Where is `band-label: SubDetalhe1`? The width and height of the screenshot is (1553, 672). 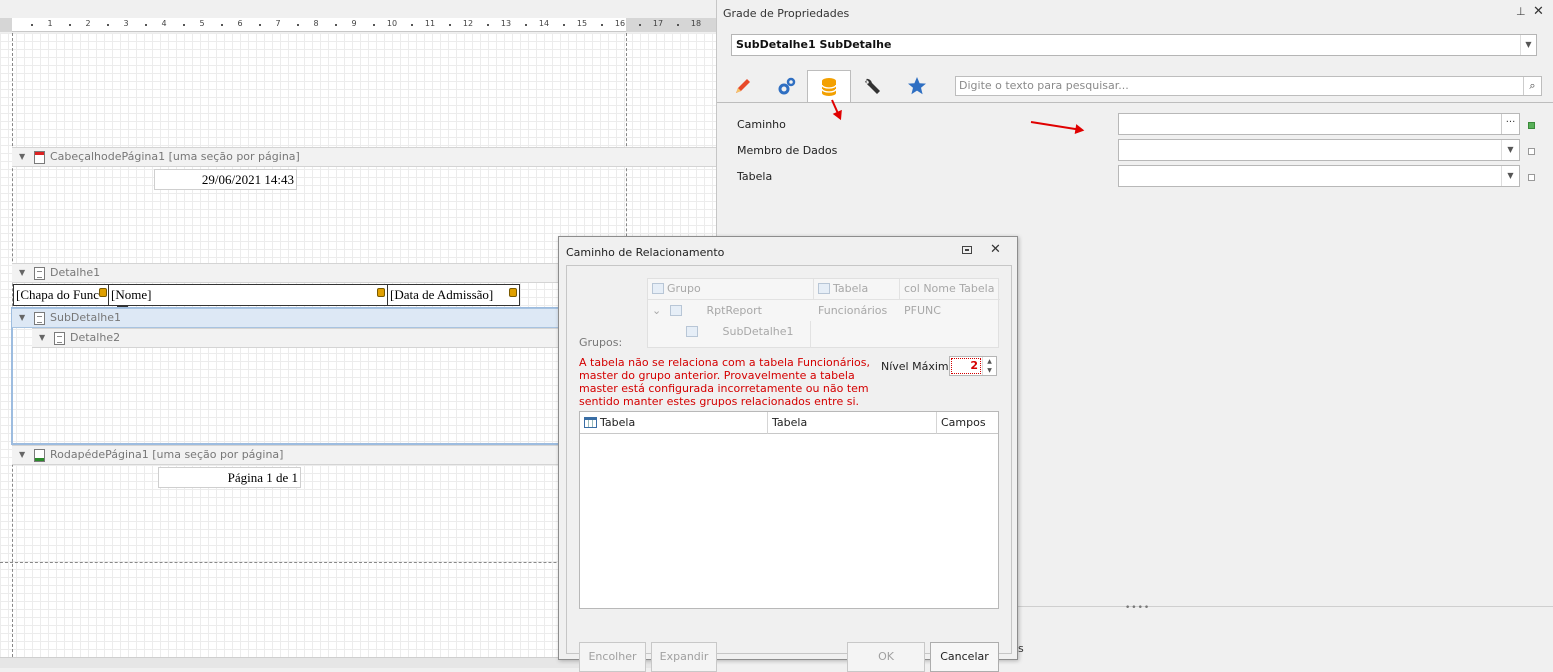 band-label: SubDetalhe1 is located at coordinates (86, 317).